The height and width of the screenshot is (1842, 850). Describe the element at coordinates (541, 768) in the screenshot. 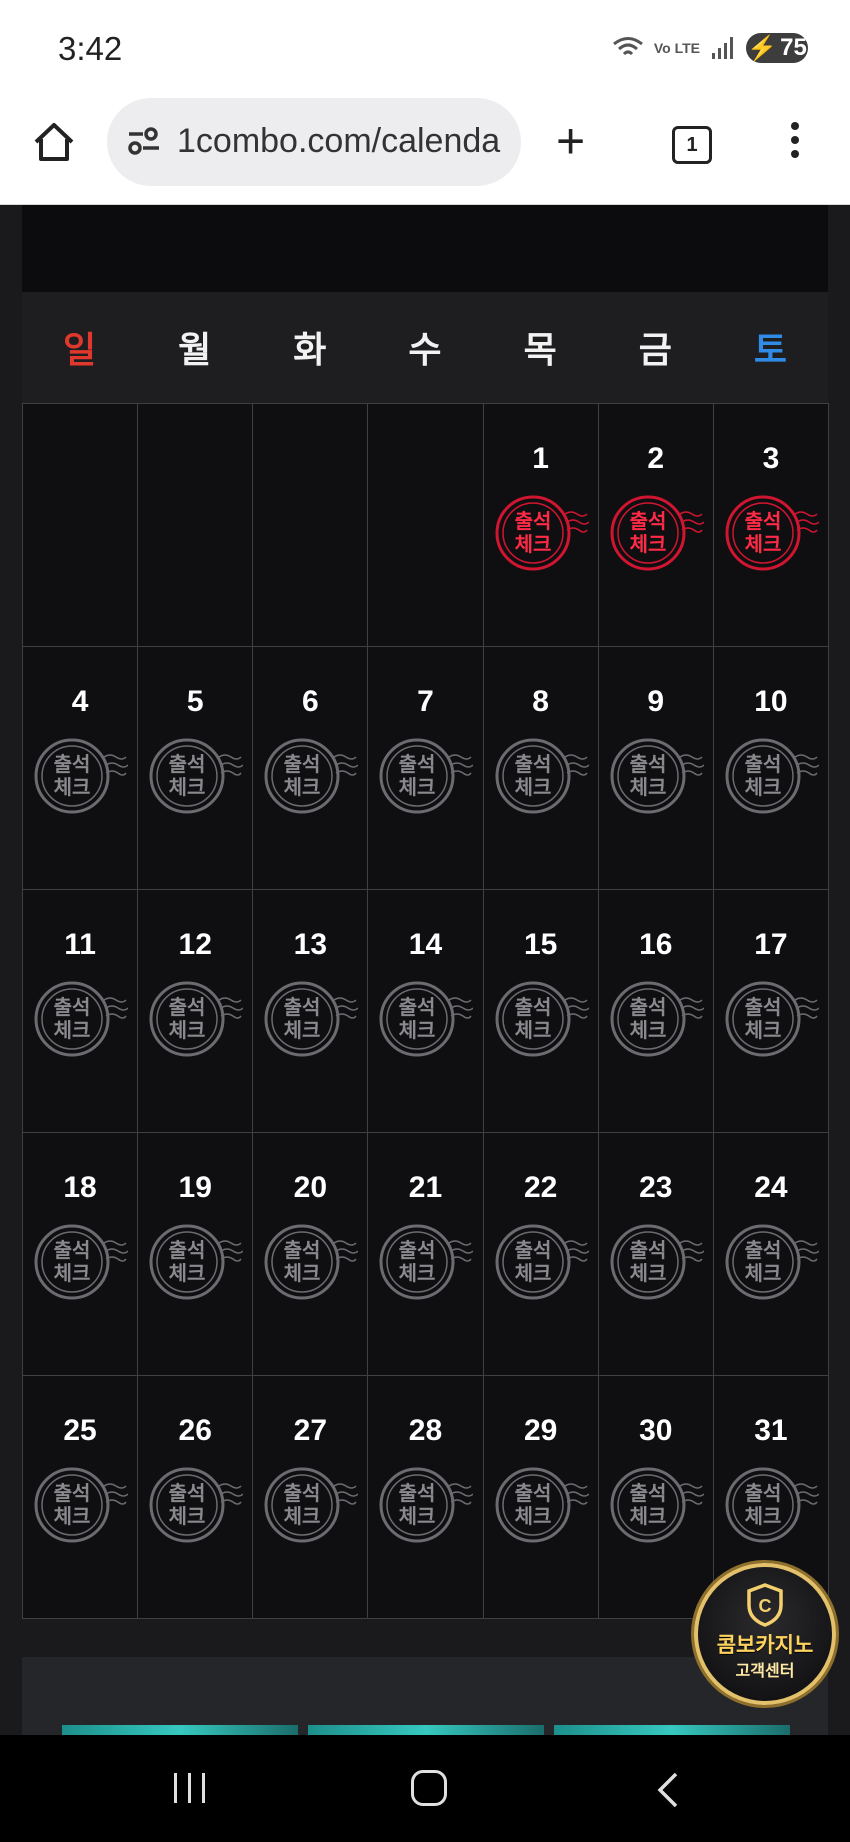

I see `calendar-day-cell: 8 출석 체크` at that location.